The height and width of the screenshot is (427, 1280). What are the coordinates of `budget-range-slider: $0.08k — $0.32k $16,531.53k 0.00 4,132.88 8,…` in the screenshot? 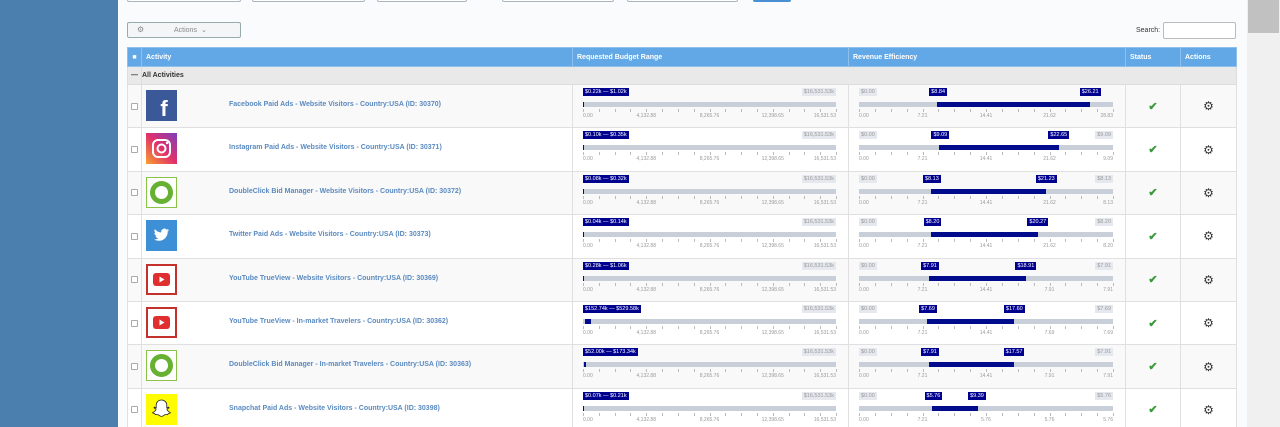 It's located at (710, 193).